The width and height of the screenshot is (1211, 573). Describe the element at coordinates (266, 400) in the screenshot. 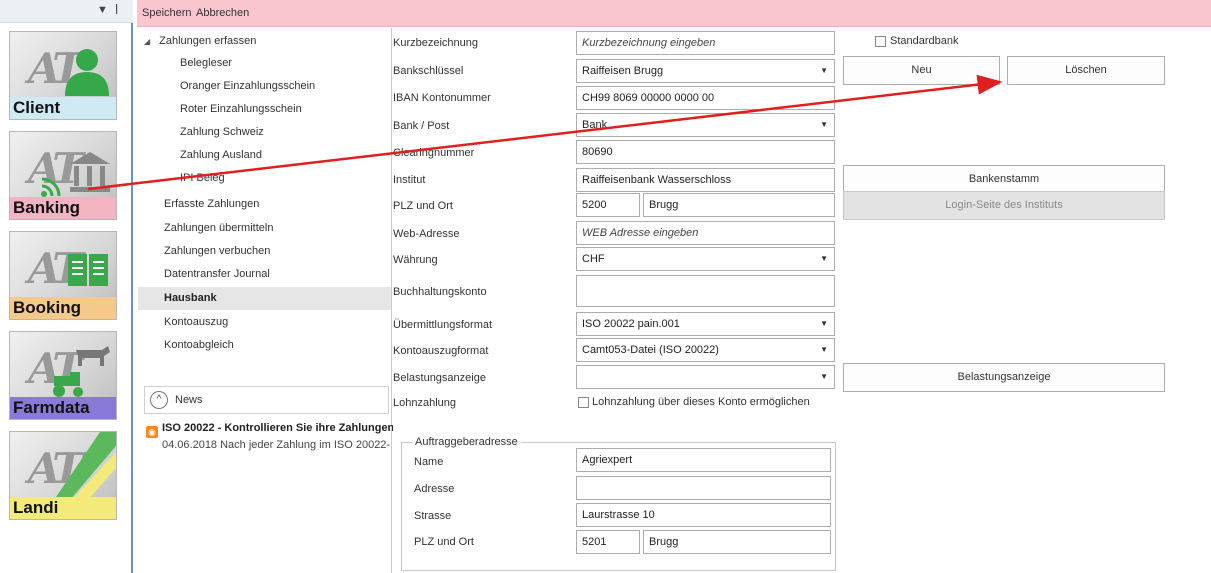

I see `news-panel-header: ^ News` at that location.